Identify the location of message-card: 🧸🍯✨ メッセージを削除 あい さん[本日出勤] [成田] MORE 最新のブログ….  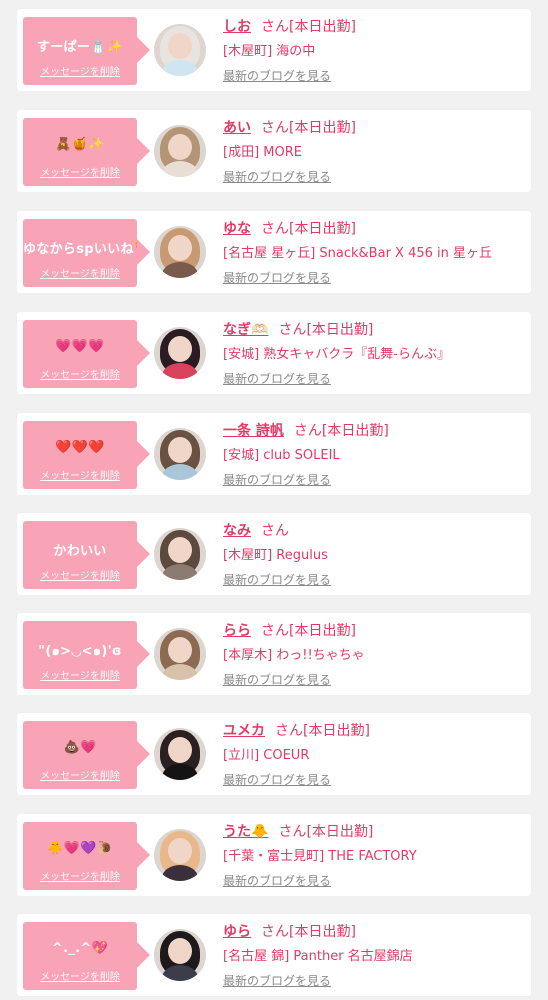
(274, 151).